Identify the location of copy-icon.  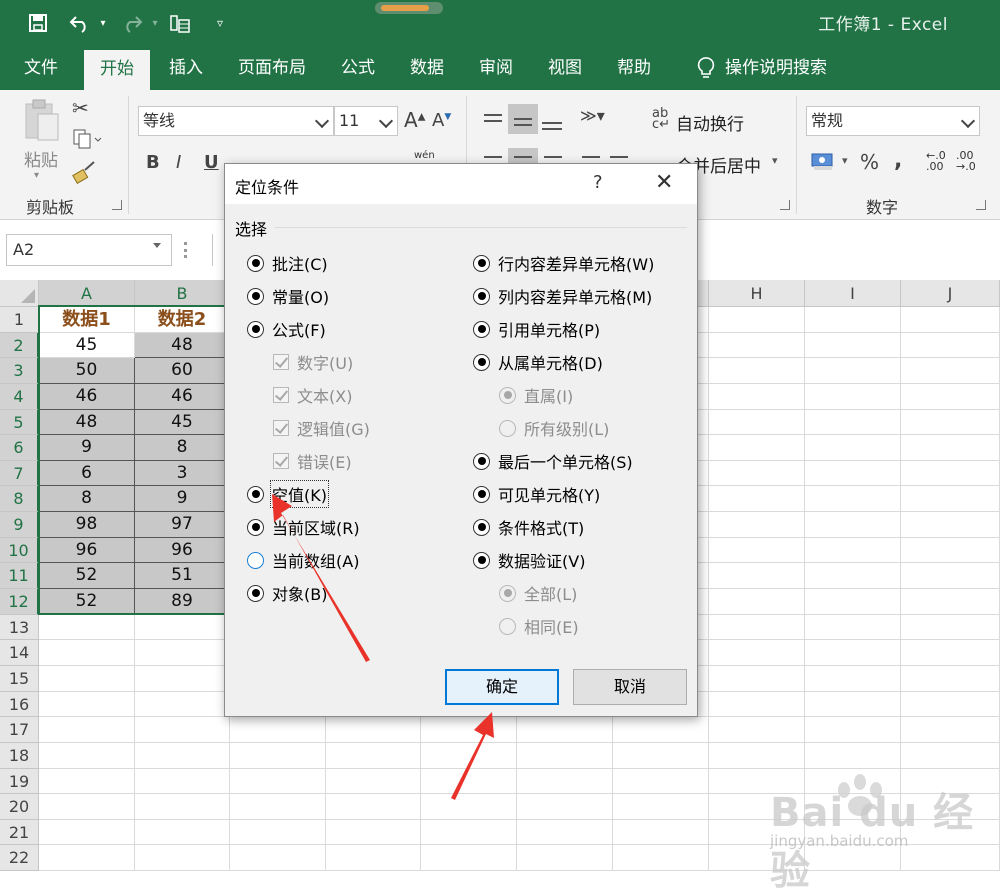
(87, 141).